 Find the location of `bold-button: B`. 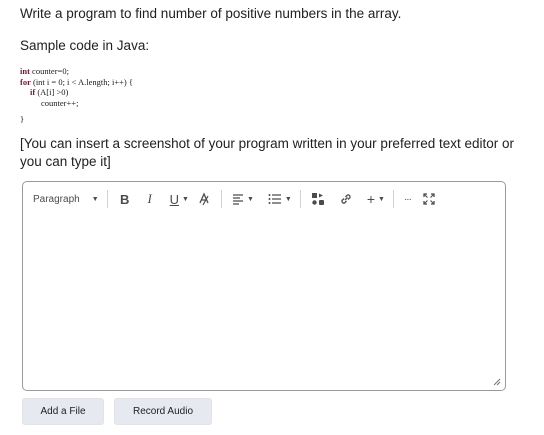

bold-button: B is located at coordinates (125, 199).